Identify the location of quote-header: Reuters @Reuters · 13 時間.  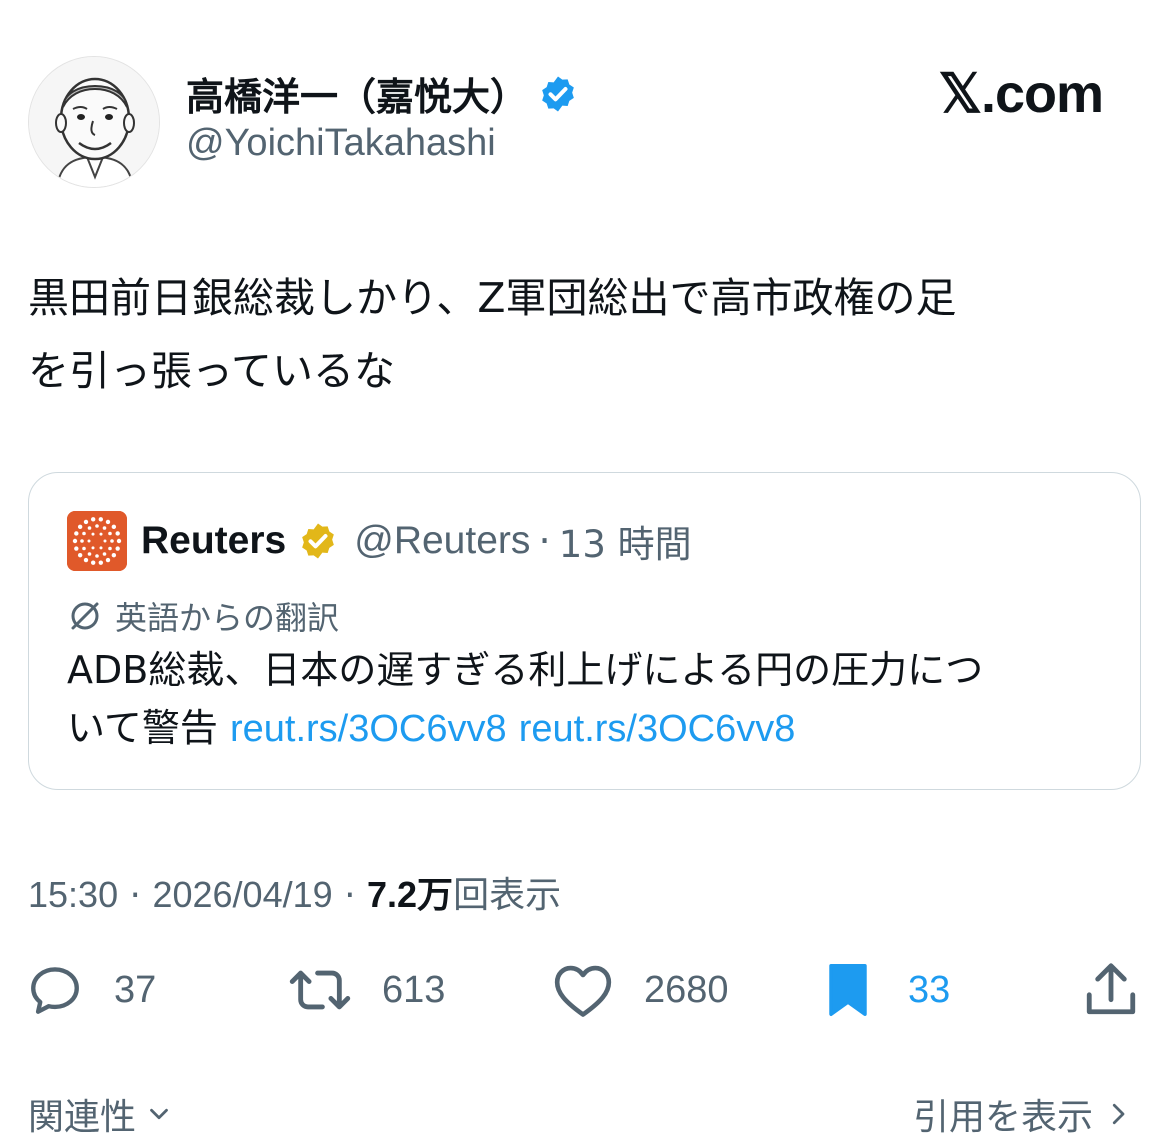
(379, 541).